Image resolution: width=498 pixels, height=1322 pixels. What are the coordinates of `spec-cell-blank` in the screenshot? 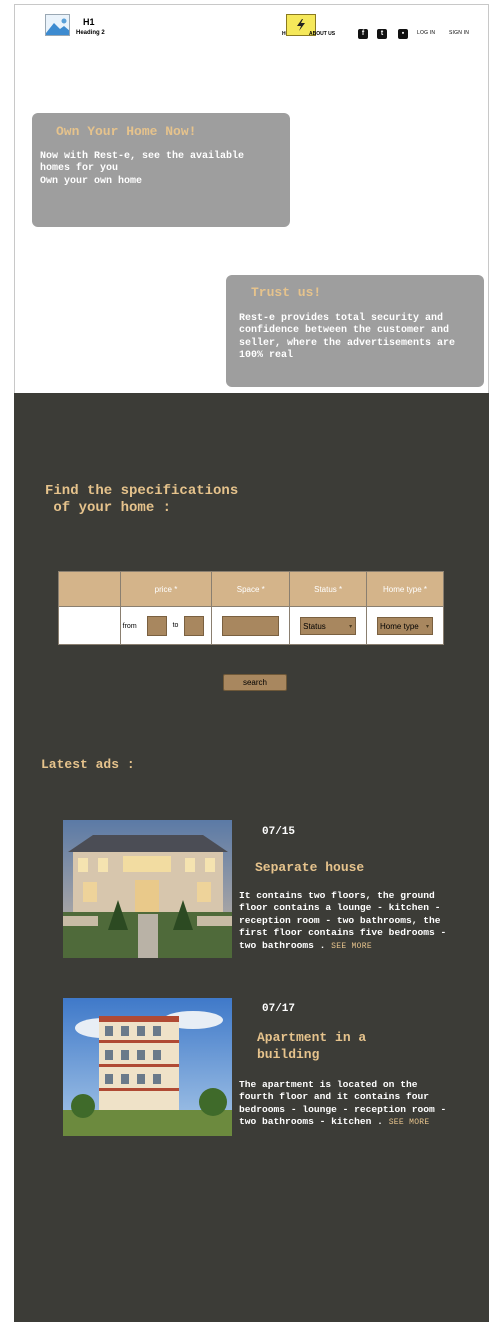 It's located at (89, 625).